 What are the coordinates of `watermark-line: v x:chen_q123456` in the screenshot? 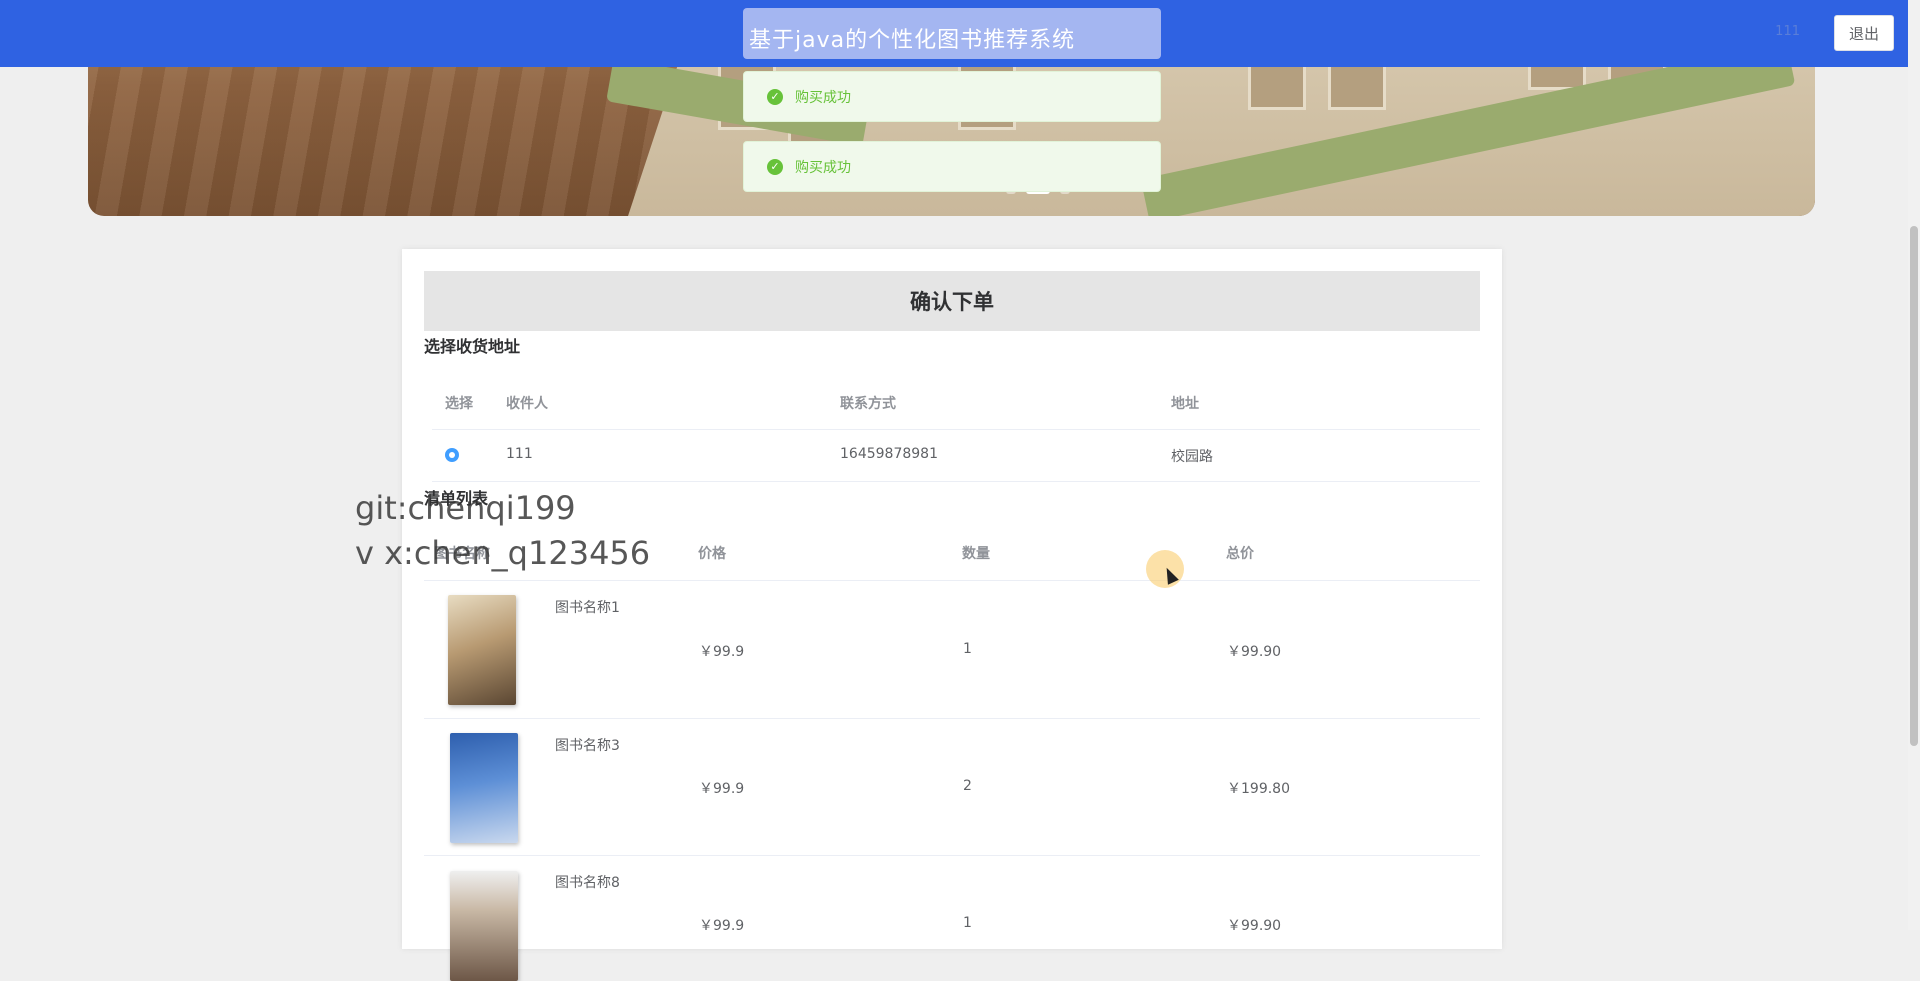 It's located at (503, 553).